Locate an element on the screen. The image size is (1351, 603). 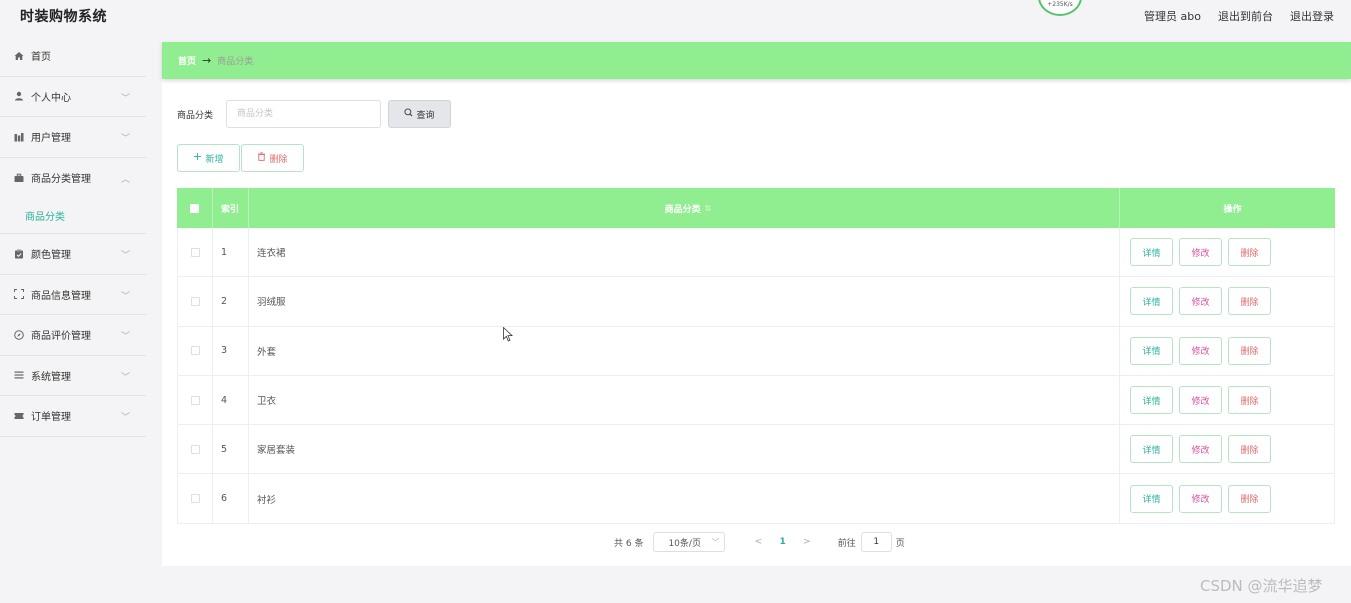
breadcrumb-current: 商品分类 is located at coordinates (235, 62).